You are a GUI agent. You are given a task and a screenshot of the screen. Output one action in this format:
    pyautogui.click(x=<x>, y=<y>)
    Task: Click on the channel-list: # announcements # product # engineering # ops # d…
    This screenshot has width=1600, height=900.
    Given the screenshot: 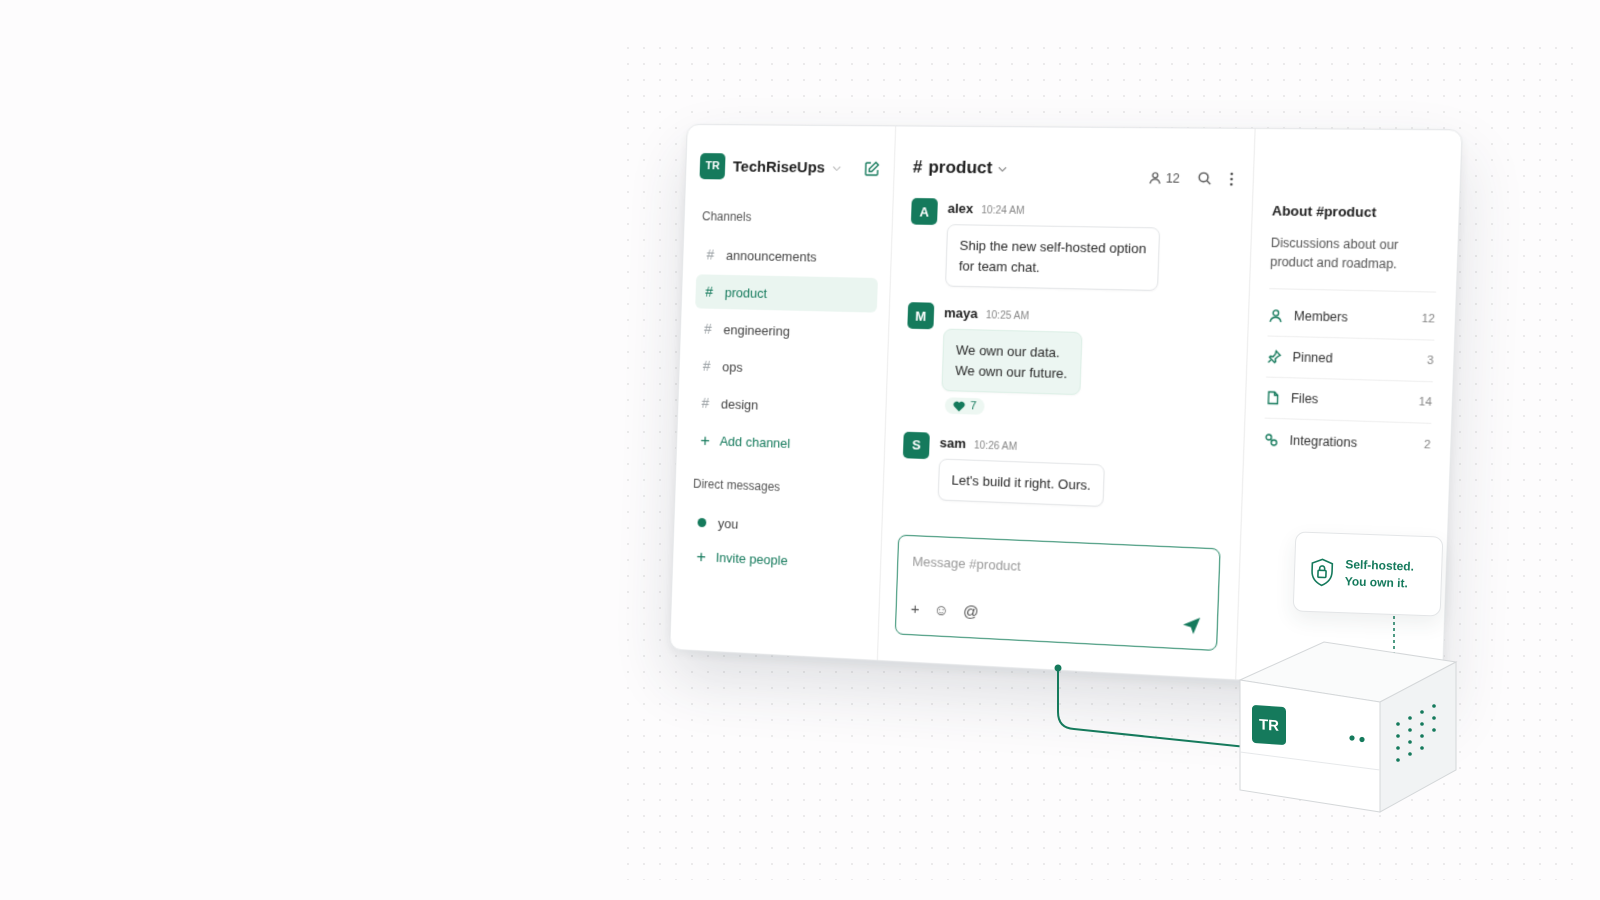 What is the action you would take?
    pyautogui.click(x=785, y=331)
    